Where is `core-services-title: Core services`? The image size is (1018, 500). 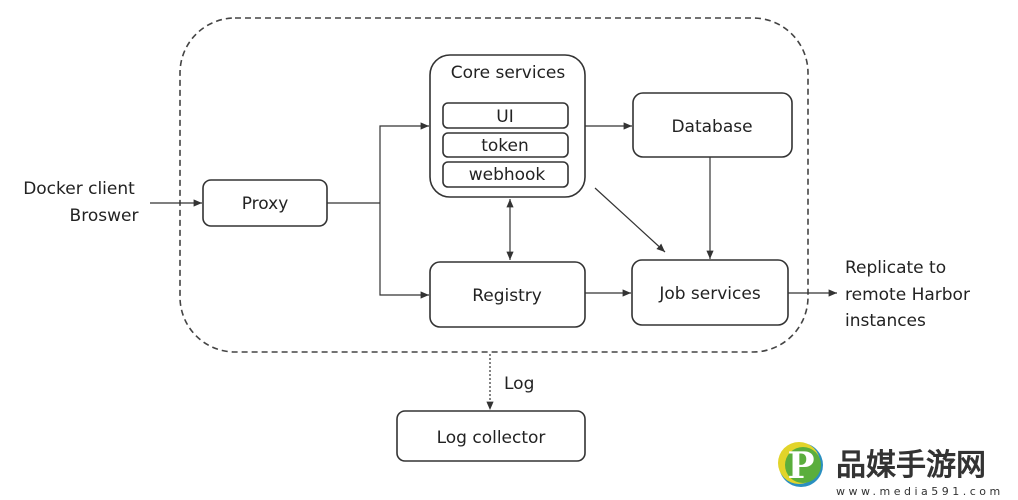
core-services-title: Core services is located at coordinates (508, 73).